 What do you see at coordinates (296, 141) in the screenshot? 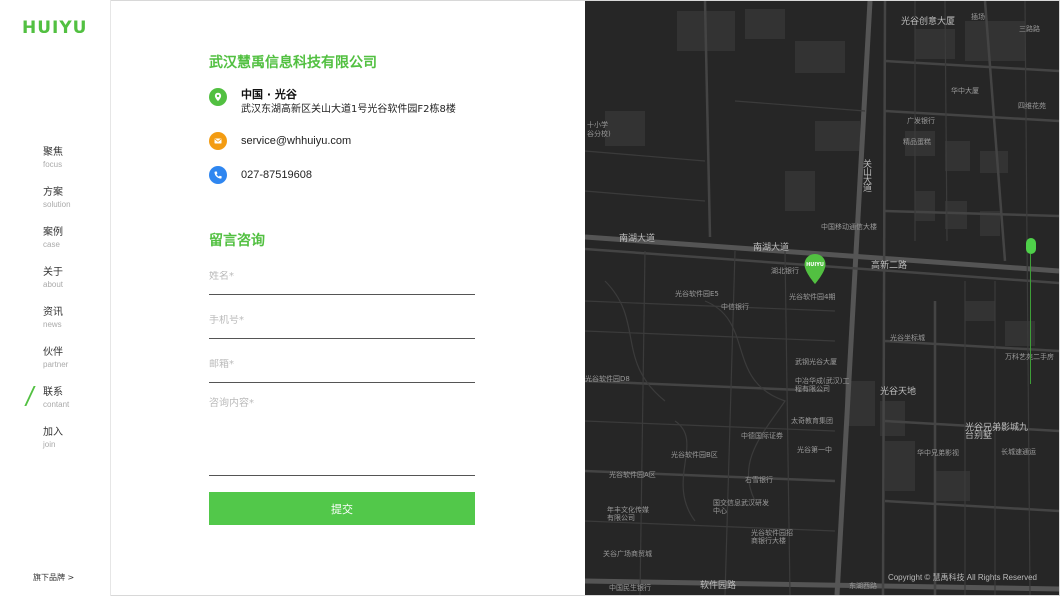
I see `email-text: service@whhuiyu.com` at bounding box center [296, 141].